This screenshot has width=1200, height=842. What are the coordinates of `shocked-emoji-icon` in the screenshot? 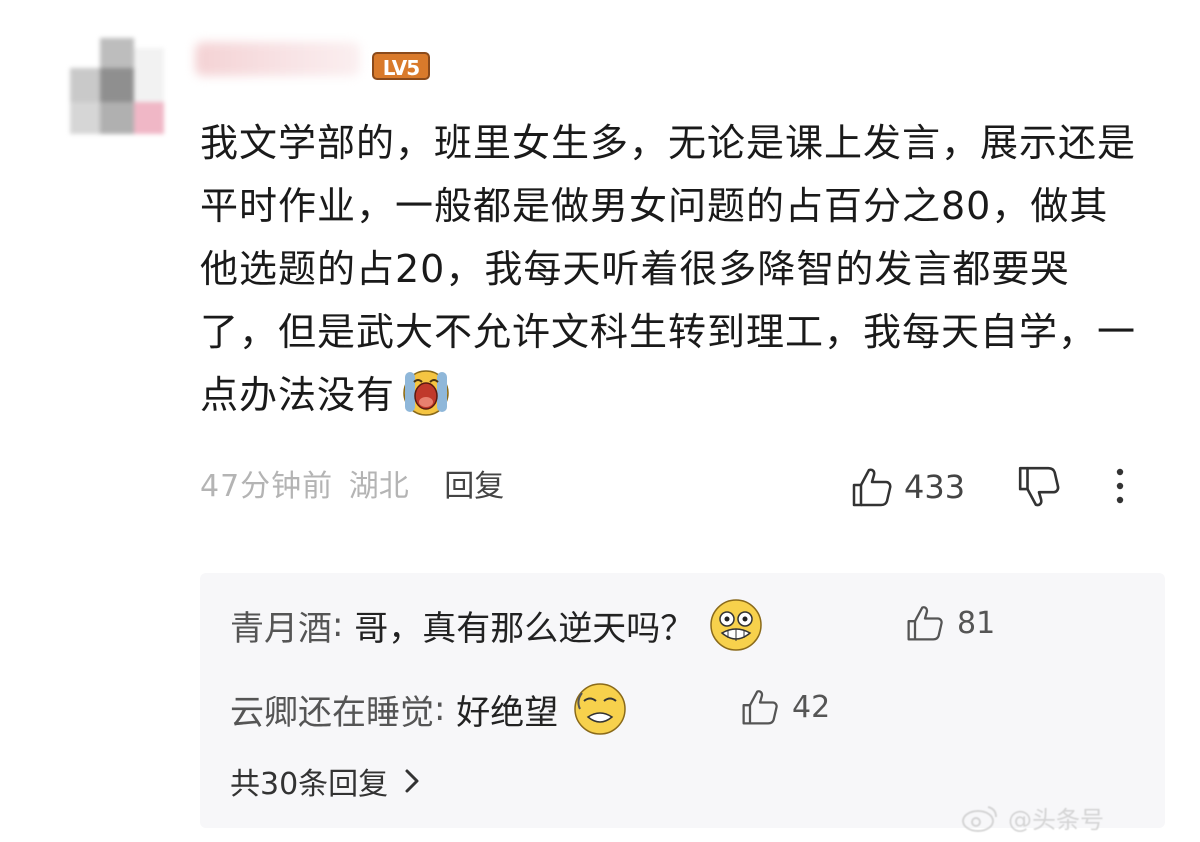 It's located at (736, 625).